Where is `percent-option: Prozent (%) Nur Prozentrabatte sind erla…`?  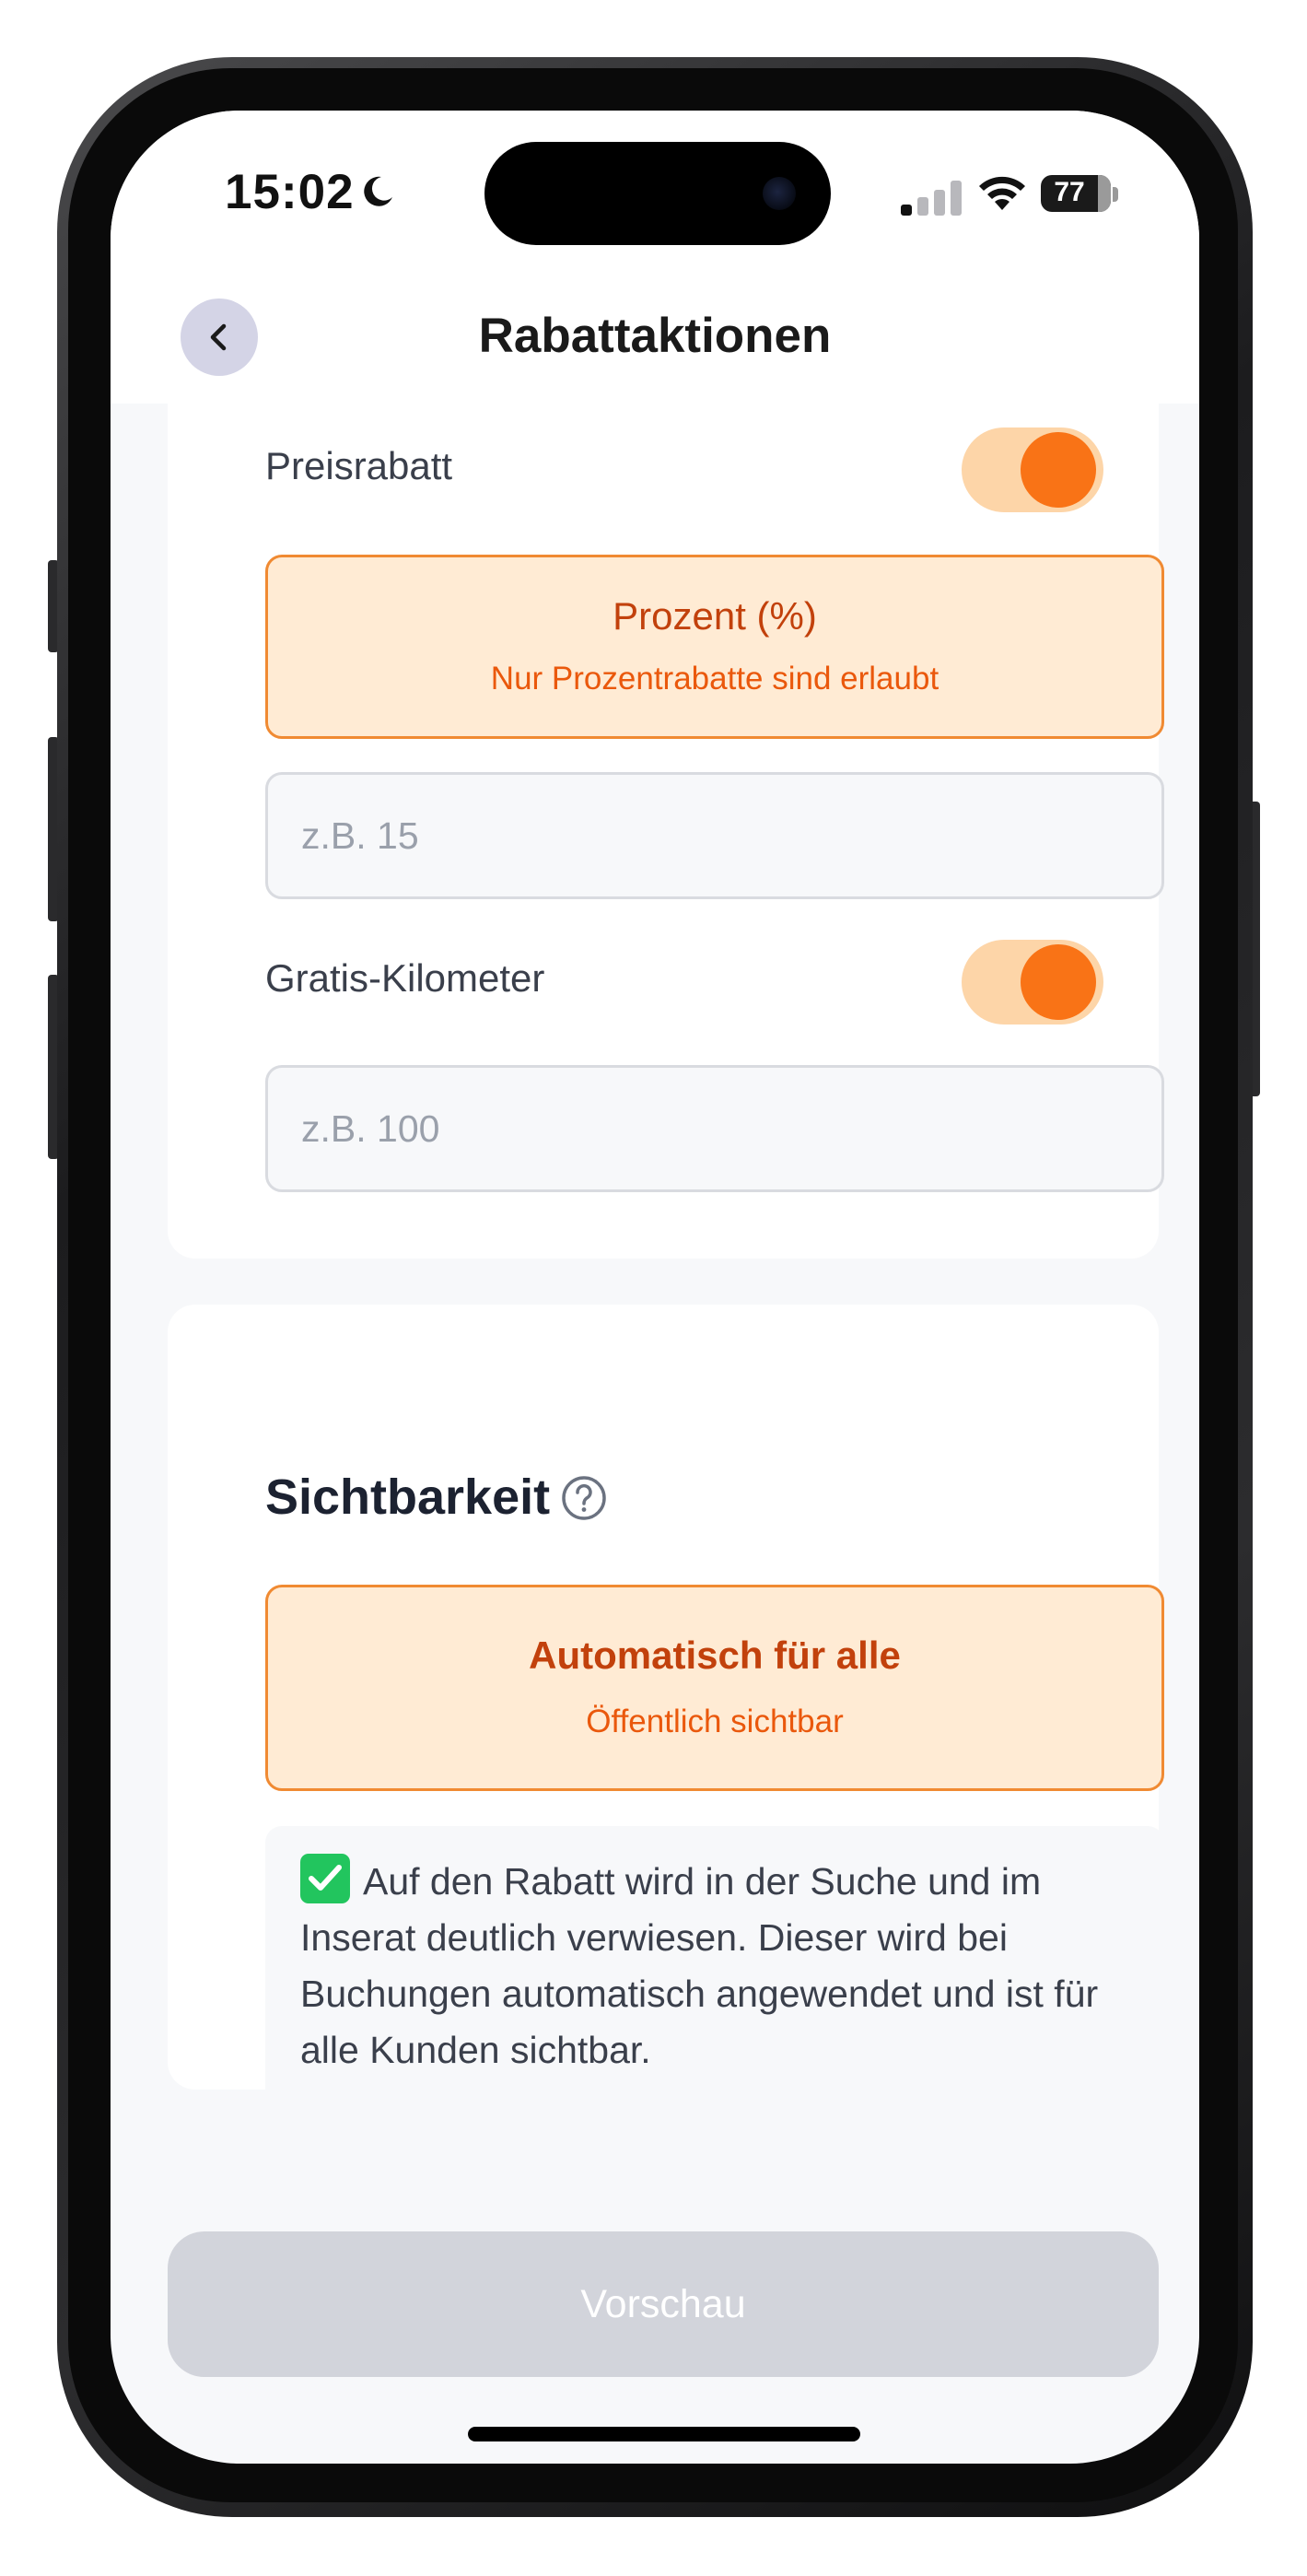
percent-option: Prozent (%) Nur Prozentrabatte sind erla… is located at coordinates (715, 647).